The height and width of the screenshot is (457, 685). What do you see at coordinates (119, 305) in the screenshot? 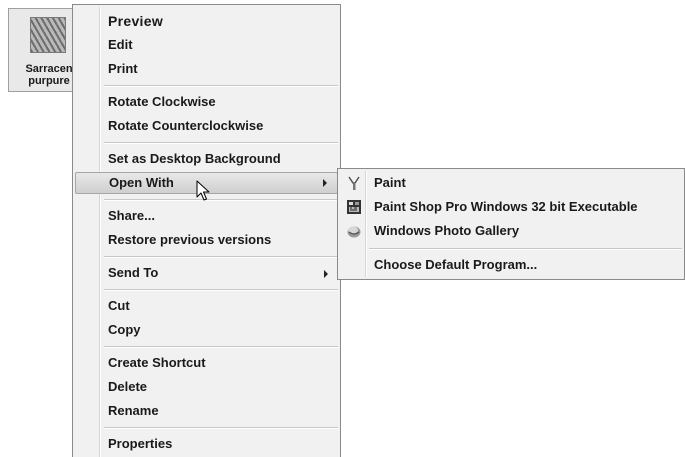
I see `menu-item-label: Cut` at bounding box center [119, 305].